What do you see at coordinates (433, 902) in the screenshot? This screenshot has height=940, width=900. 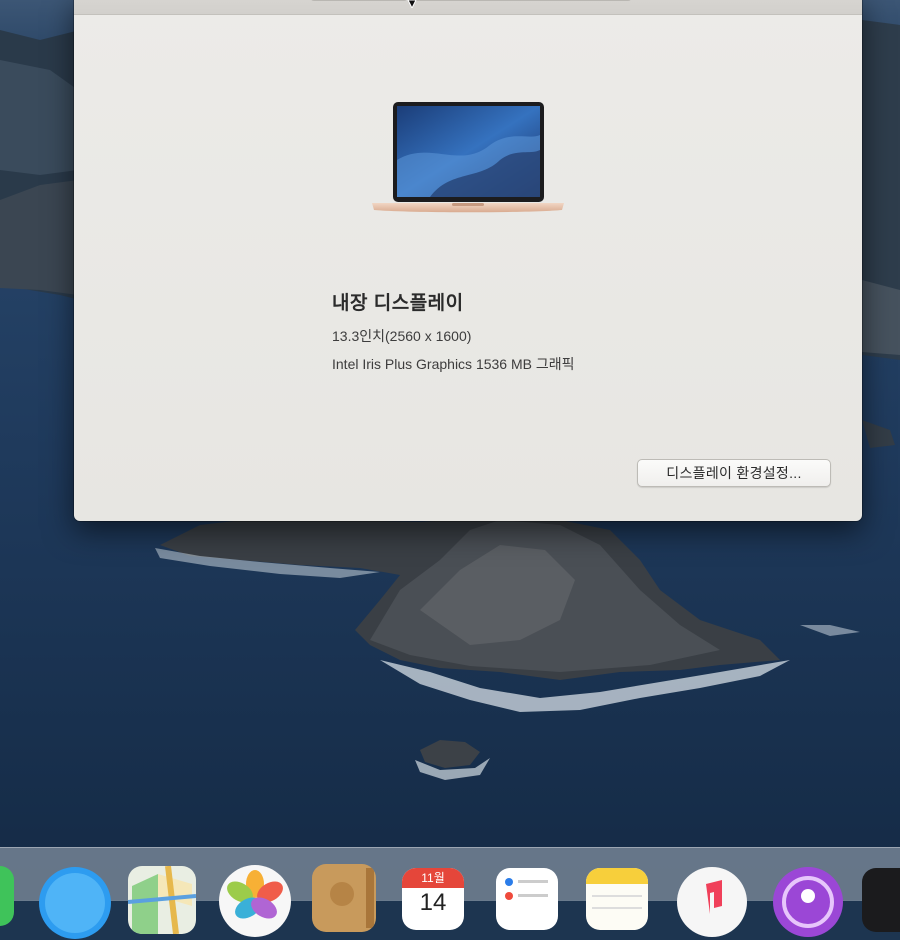 I see `calendar-day: 14` at bounding box center [433, 902].